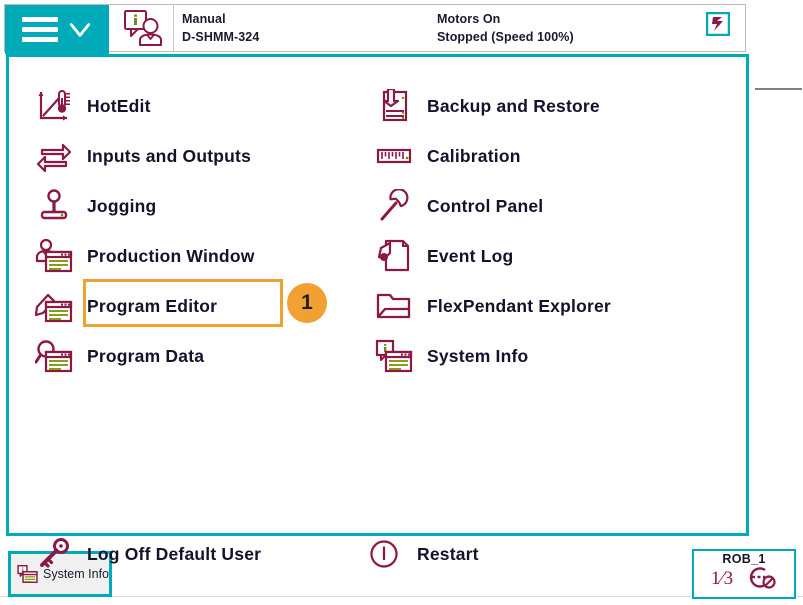 The height and width of the screenshot is (605, 803). I want to click on event-log-icon, so click(394, 256).